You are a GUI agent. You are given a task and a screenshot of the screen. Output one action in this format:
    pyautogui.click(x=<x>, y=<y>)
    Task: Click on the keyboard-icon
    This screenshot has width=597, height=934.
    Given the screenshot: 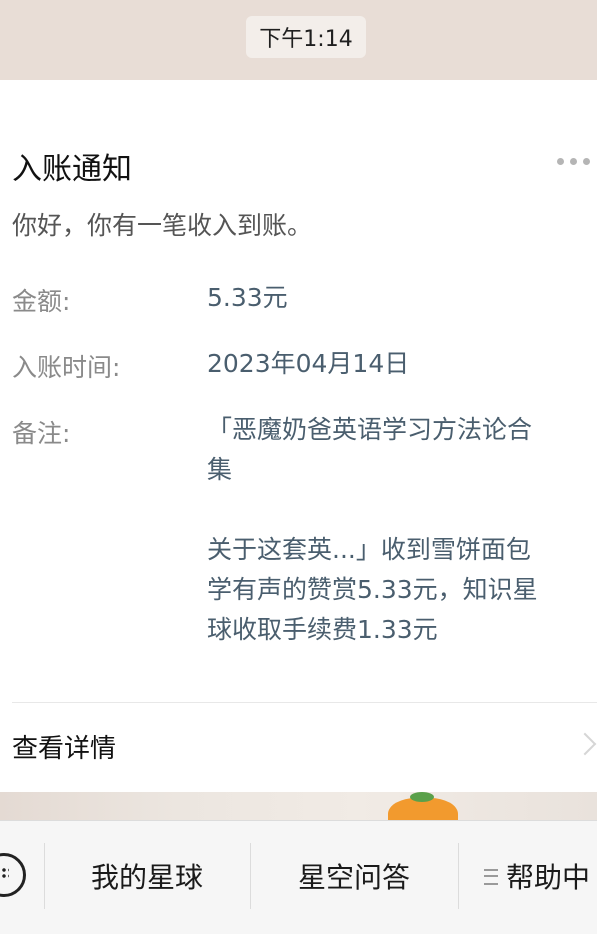 What is the action you would take?
    pyautogui.click(x=13, y=875)
    